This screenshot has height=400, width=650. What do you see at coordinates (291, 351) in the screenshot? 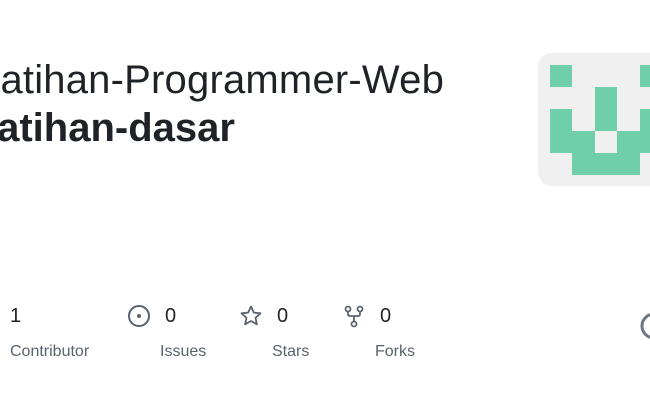
I see `stars-label: Stars` at bounding box center [291, 351].